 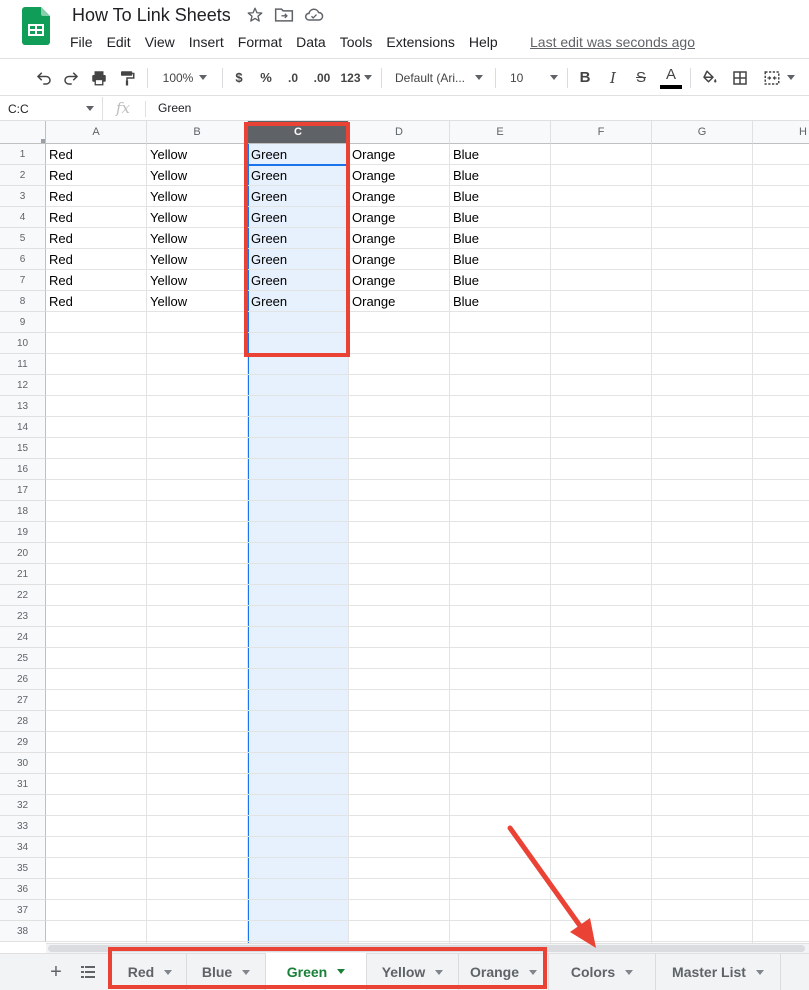 I want to click on row-header: 31, so click(x=23, y=784).